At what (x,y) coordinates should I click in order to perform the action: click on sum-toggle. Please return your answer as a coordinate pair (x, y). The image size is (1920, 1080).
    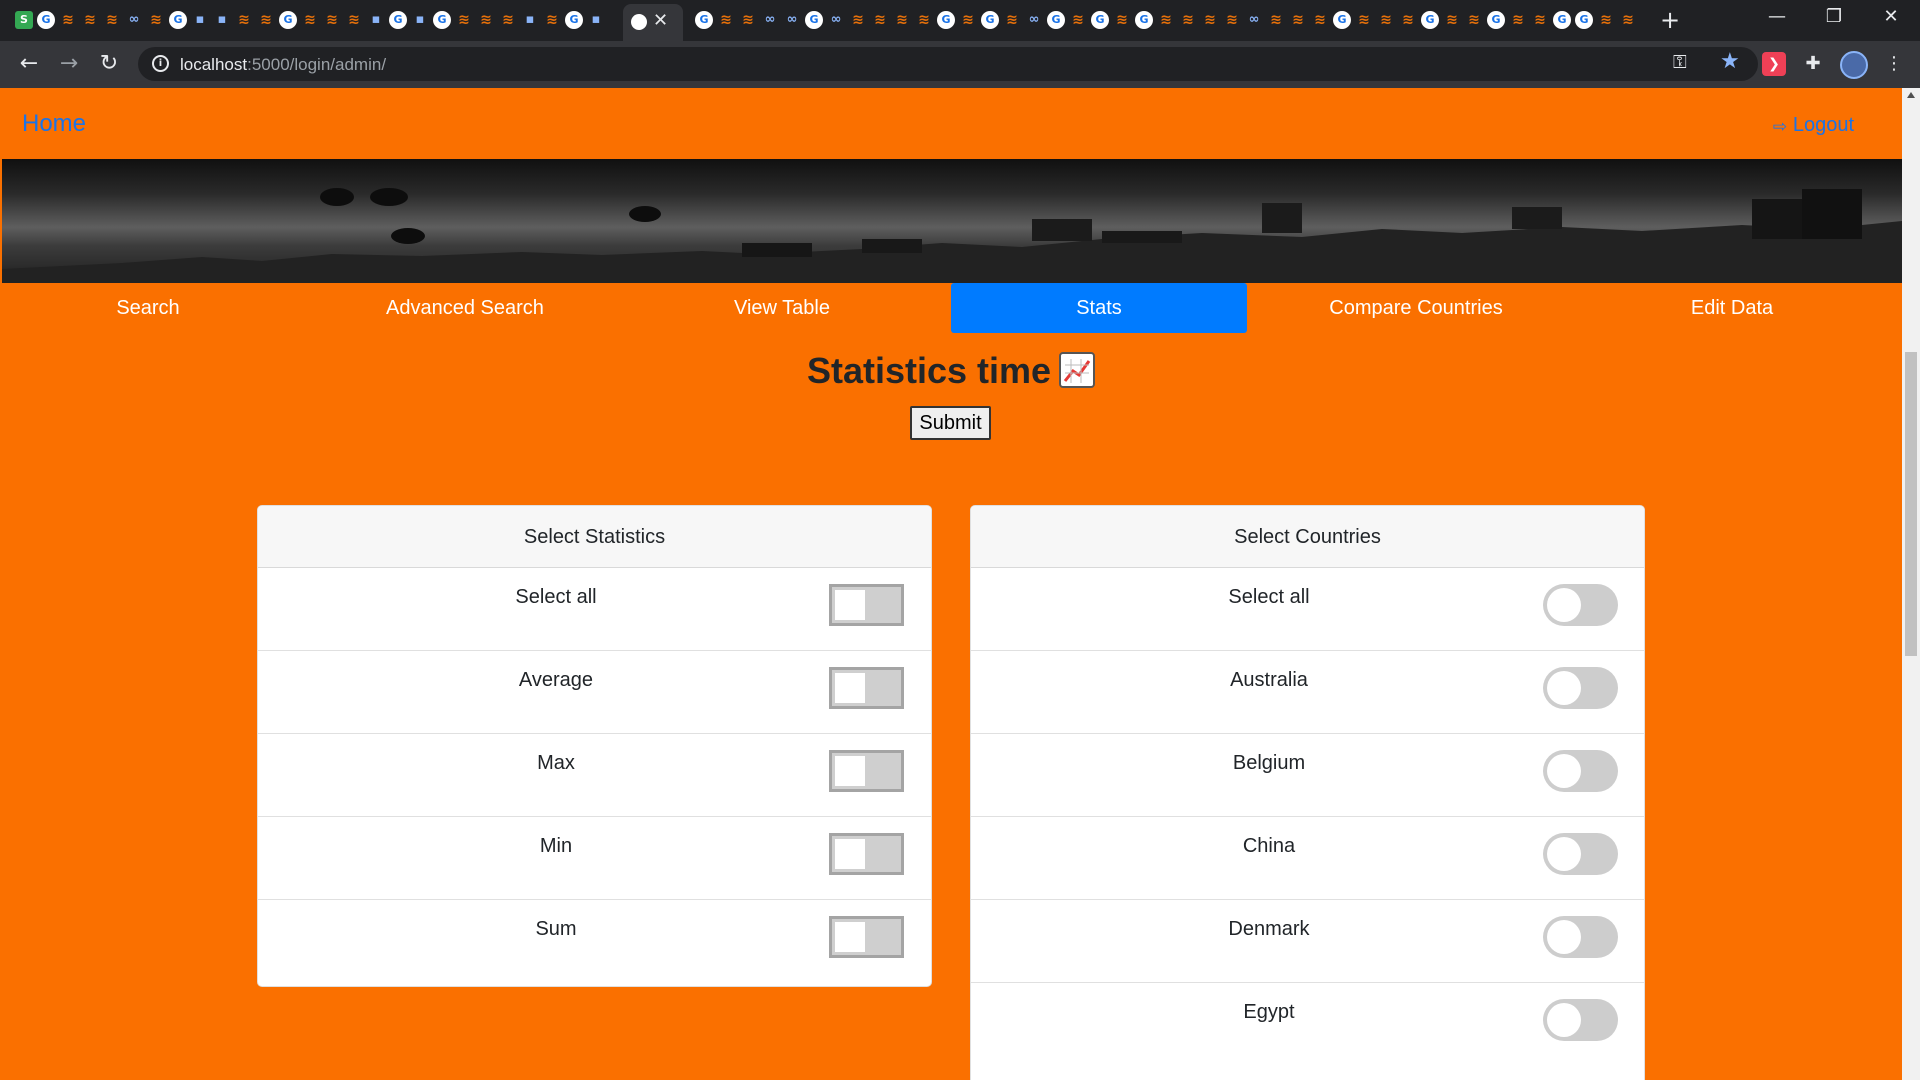
    Looking at the image, I should click on (866, 937).